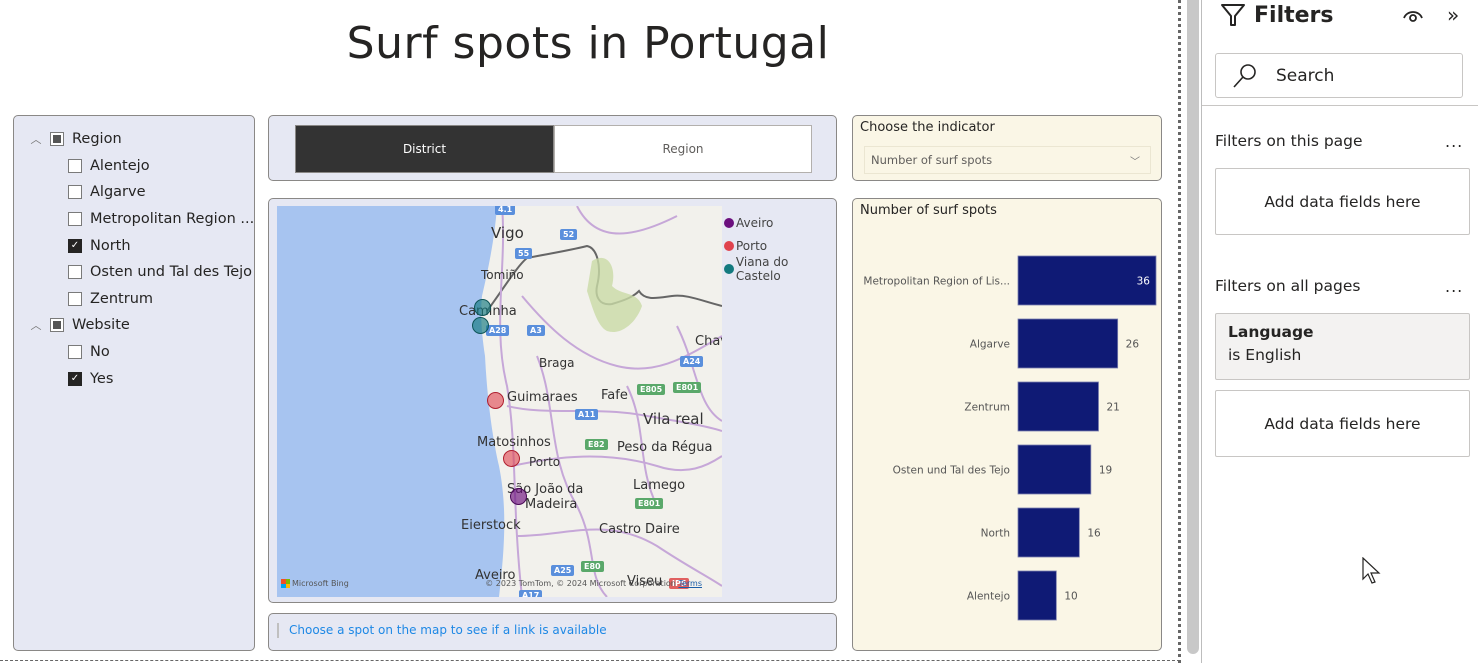 Image resolution: width=1478 pixels, height=663 pixels. I want to click on road-shield: A17, so click(531, 593).